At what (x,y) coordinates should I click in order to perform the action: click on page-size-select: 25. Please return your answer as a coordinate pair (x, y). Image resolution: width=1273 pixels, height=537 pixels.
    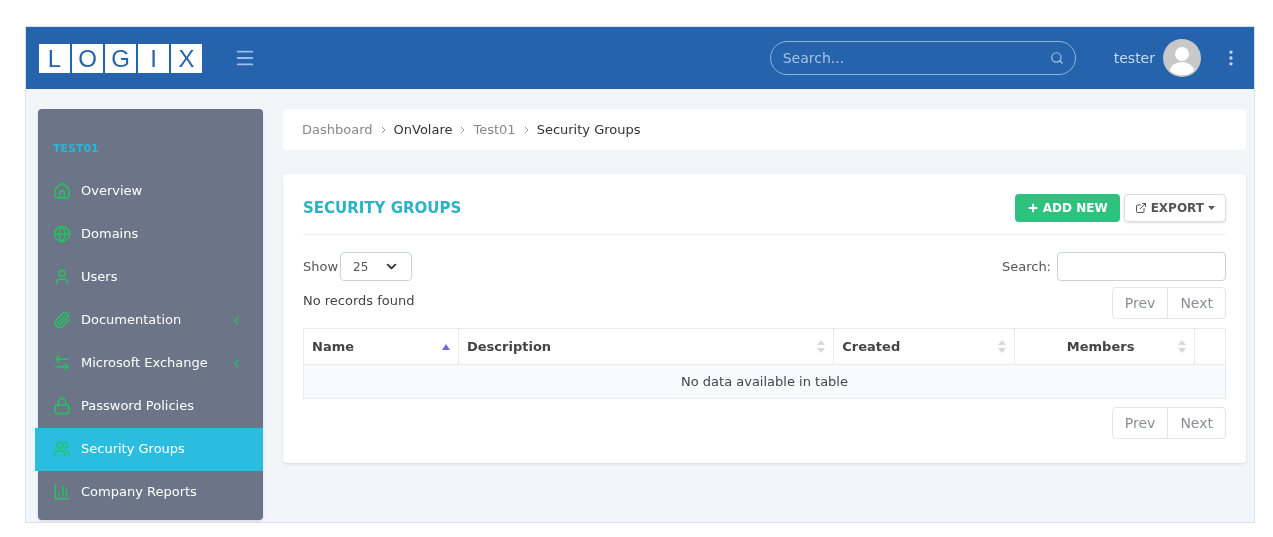
    Looking at the image, I should click on (376, 266).